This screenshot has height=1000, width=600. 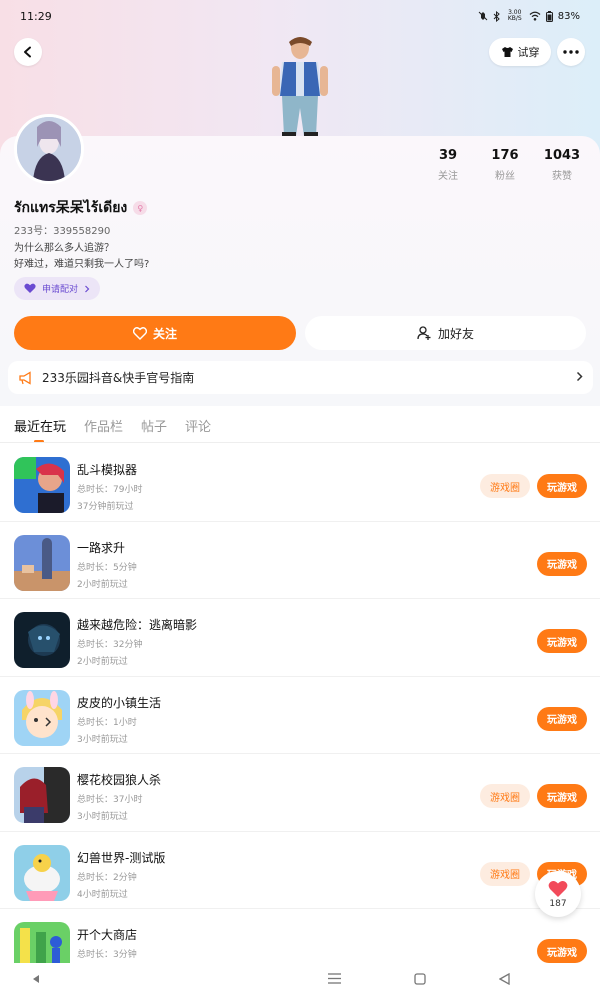 What do you see at coordinates (300, 560) in the screenshot?
I see `list-item: 一路求升 总时长：5分钟 2小时前玩过 玩游戏` at bounding box center [300, 560].